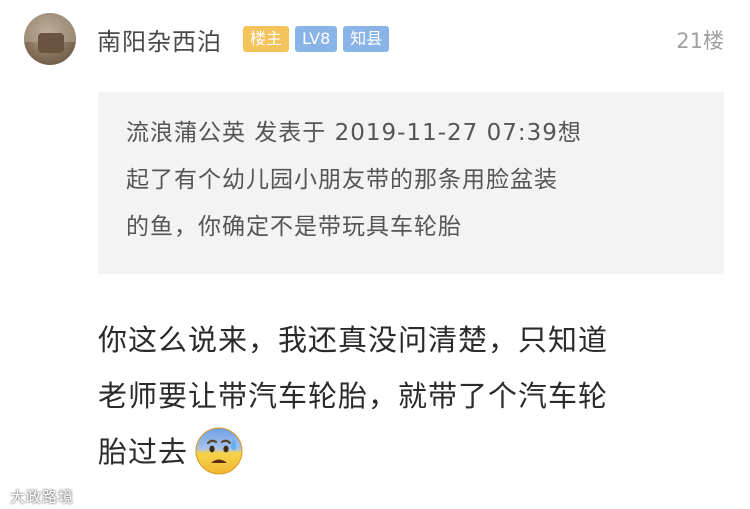 The width and height of the screenshot is (750, 509). Describe the element at coordinates (159, 39) in the screenshot. I see `username: 南阳杂西泊` at that location.